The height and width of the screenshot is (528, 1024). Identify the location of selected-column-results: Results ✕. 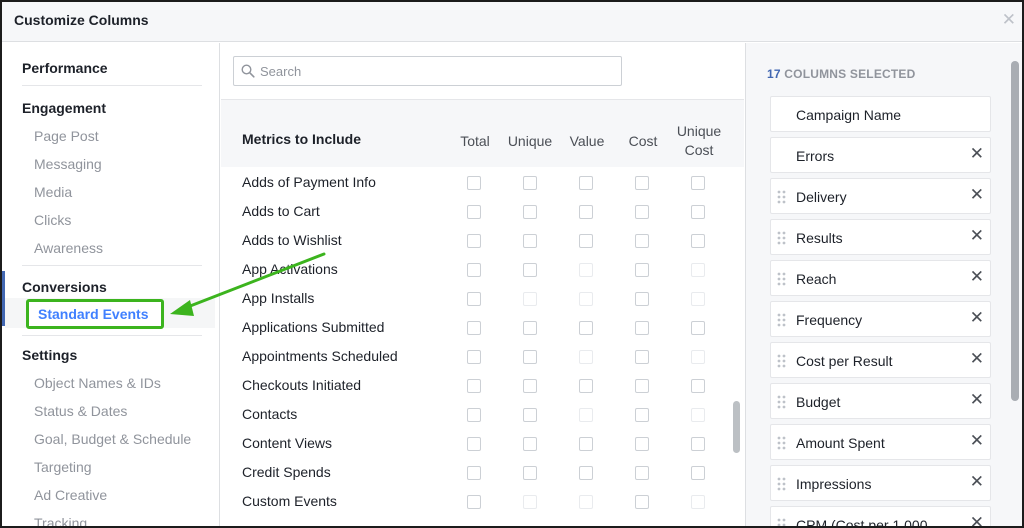
(880, 237).